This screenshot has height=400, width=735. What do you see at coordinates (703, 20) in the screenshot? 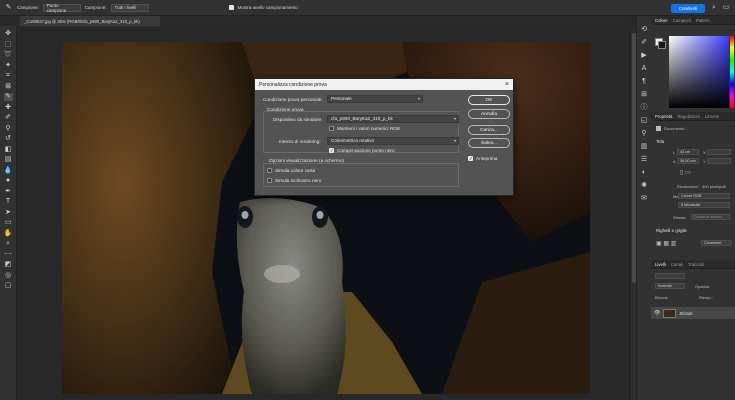
I see `tab-pattern: Pattern` at bounding box center [703, 20].